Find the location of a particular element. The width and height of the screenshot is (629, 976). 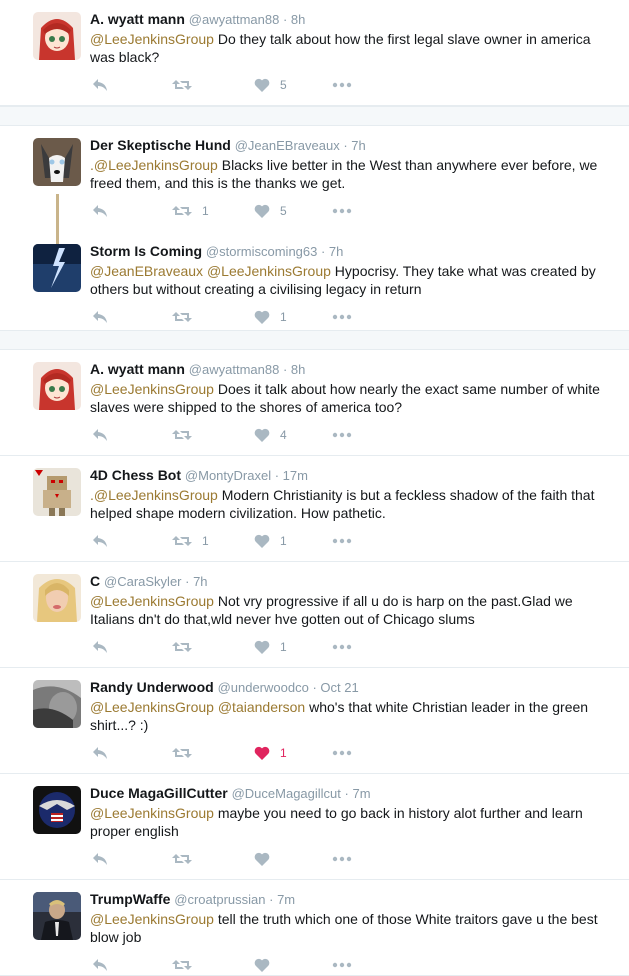

author-name: C is located at coordinates (95, 581).